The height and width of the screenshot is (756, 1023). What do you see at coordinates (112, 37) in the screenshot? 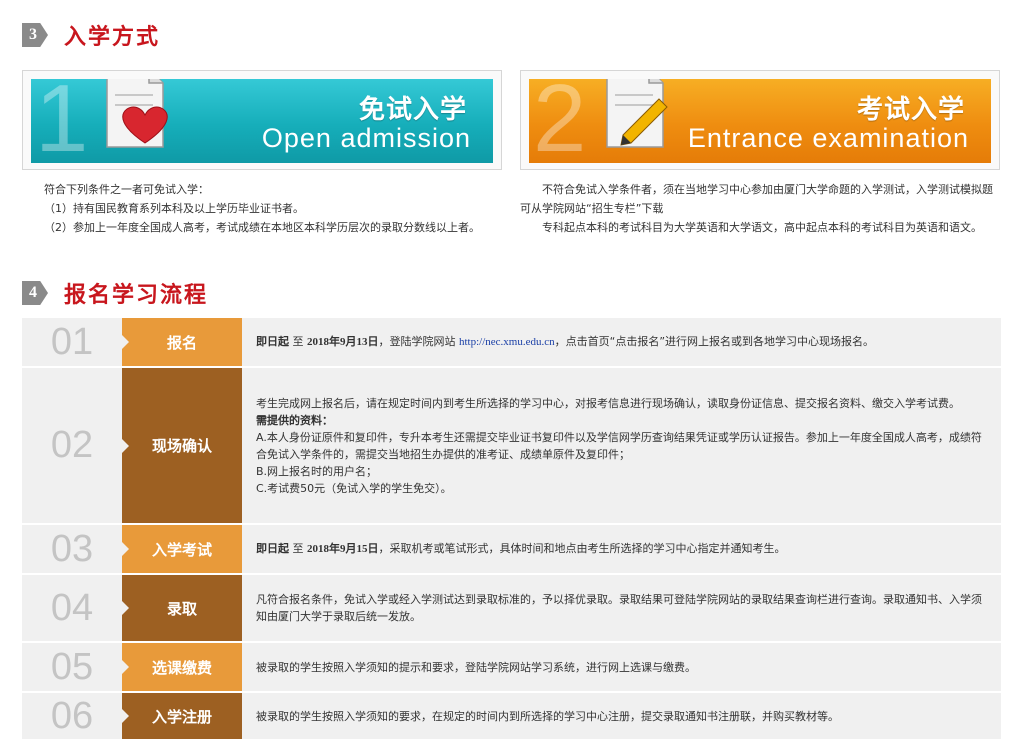
I see `section-title: 入学方式` at bounding box center [112, 37].